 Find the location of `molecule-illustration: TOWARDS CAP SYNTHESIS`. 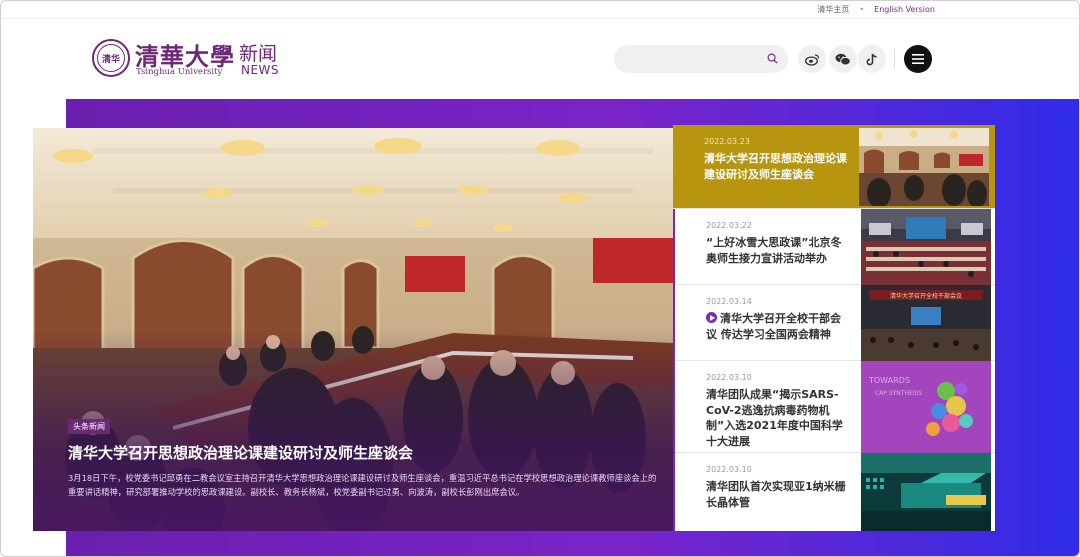

molecule-illustration: TOWARDS CAP SYNTHESIS is located at coordinates (926, 407).